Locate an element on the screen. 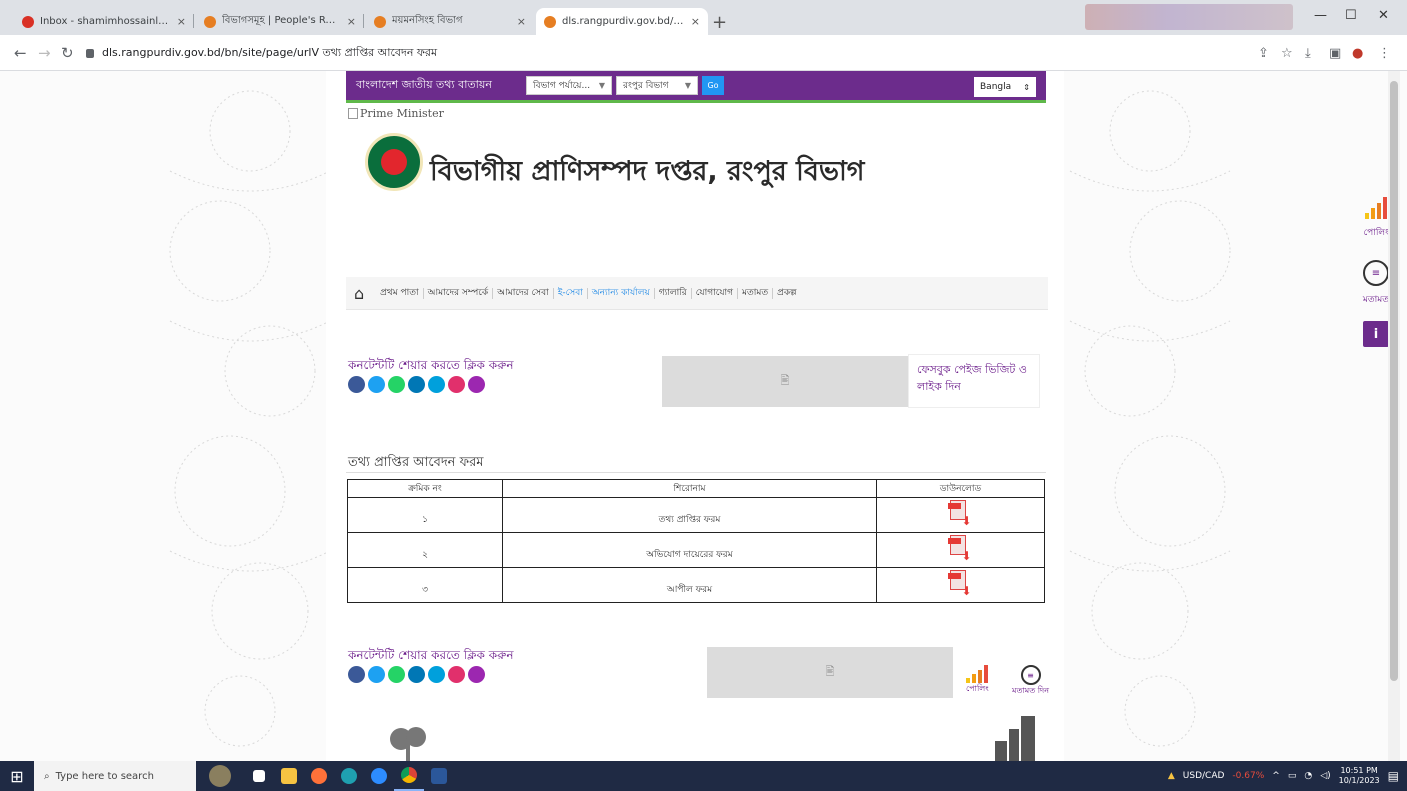 Image resolution: width=1407 pixels, height=791 pixels. firefox-icon is located at coordinates (319, 776).